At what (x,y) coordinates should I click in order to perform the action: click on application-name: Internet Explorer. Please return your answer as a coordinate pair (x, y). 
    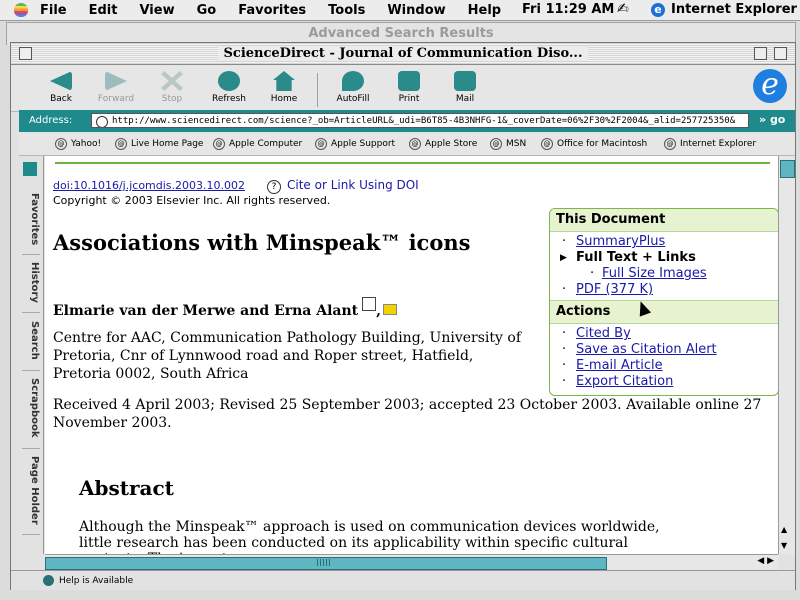
    Looking at the image, I should click on (734, 9).